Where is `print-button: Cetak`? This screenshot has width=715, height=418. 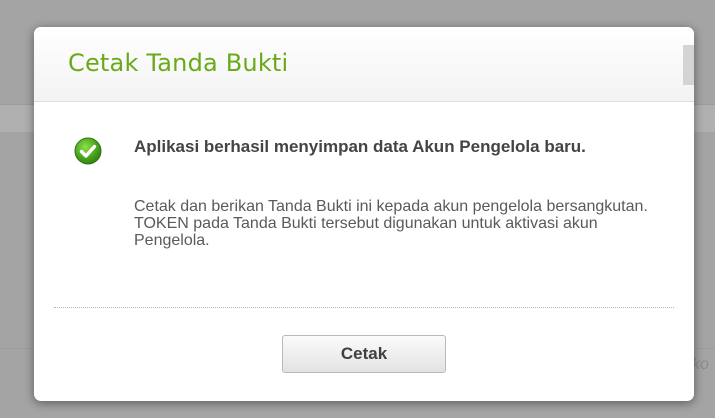 print-button: Cetak is located at coordinates (364, 354).